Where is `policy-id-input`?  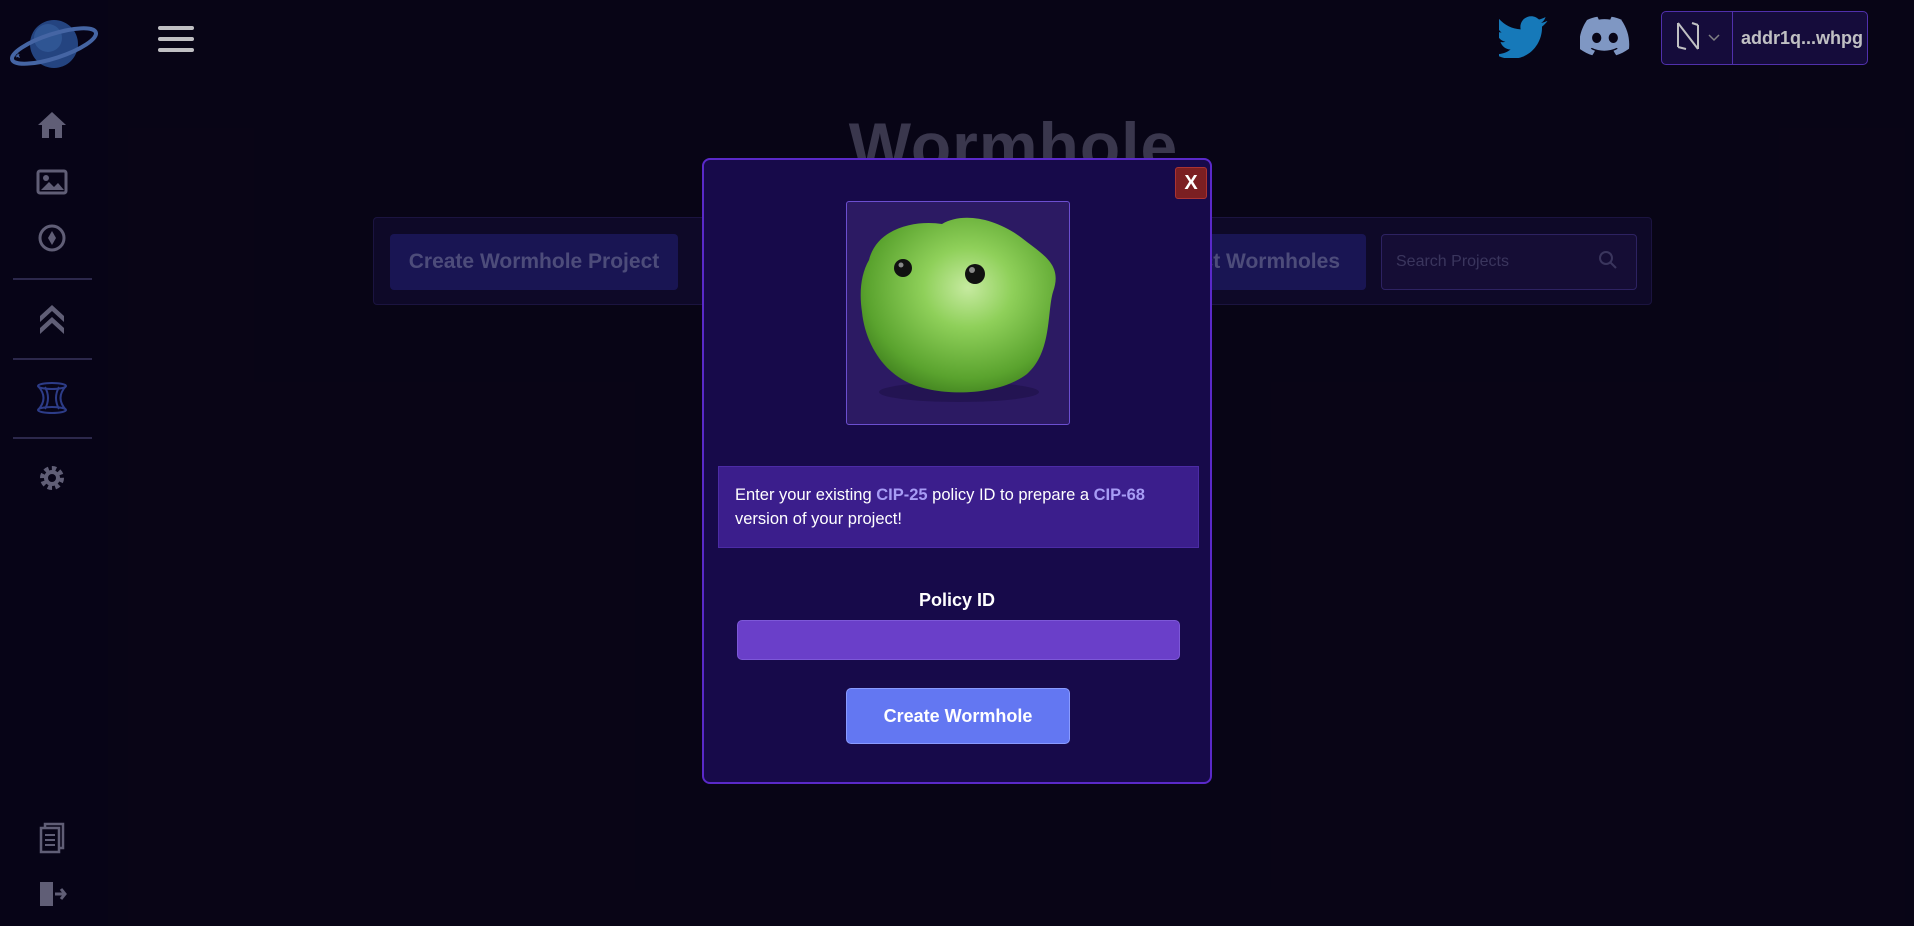
policy-id-input is located at coordinates (958, 640).